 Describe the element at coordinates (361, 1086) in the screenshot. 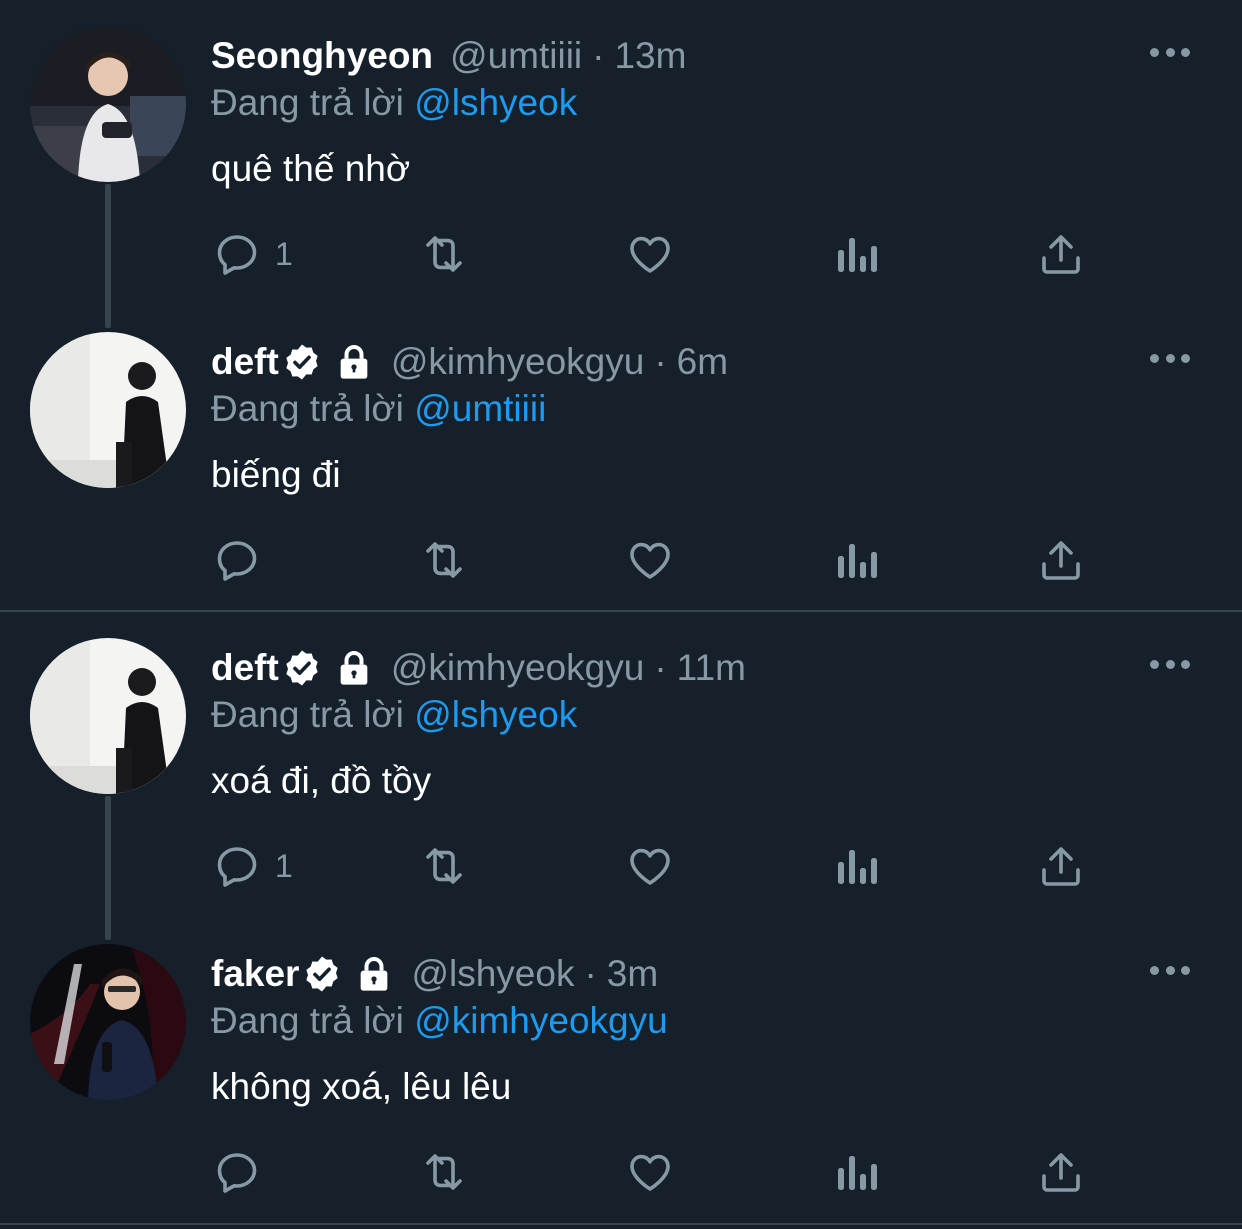

I see `tweet-text: không xoá, lêu lêu` at that location.